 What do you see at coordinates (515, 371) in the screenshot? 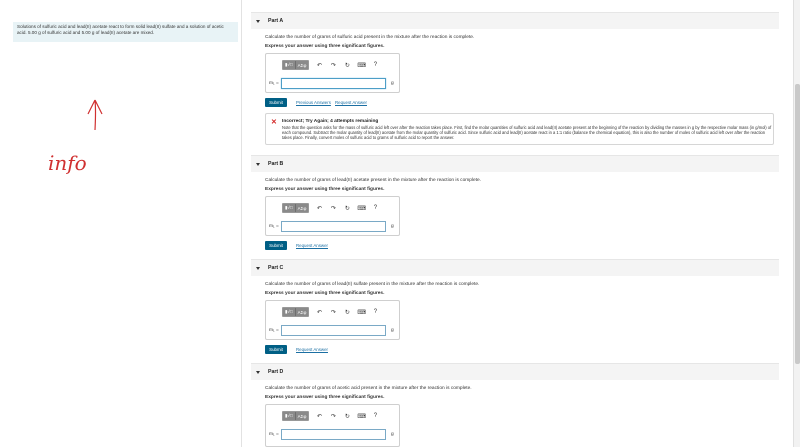
I see `part-d-header: Part D` at bounding box center [515, 371].